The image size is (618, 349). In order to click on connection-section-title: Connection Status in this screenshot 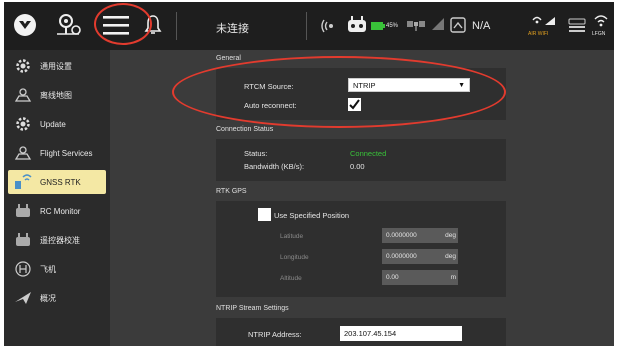, I will do `click(245, 129)`.